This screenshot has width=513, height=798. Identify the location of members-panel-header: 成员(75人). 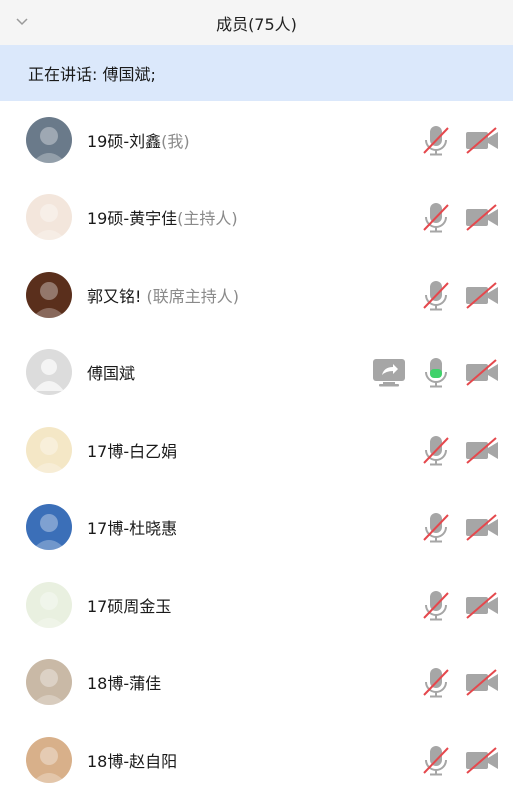
(256, 22).